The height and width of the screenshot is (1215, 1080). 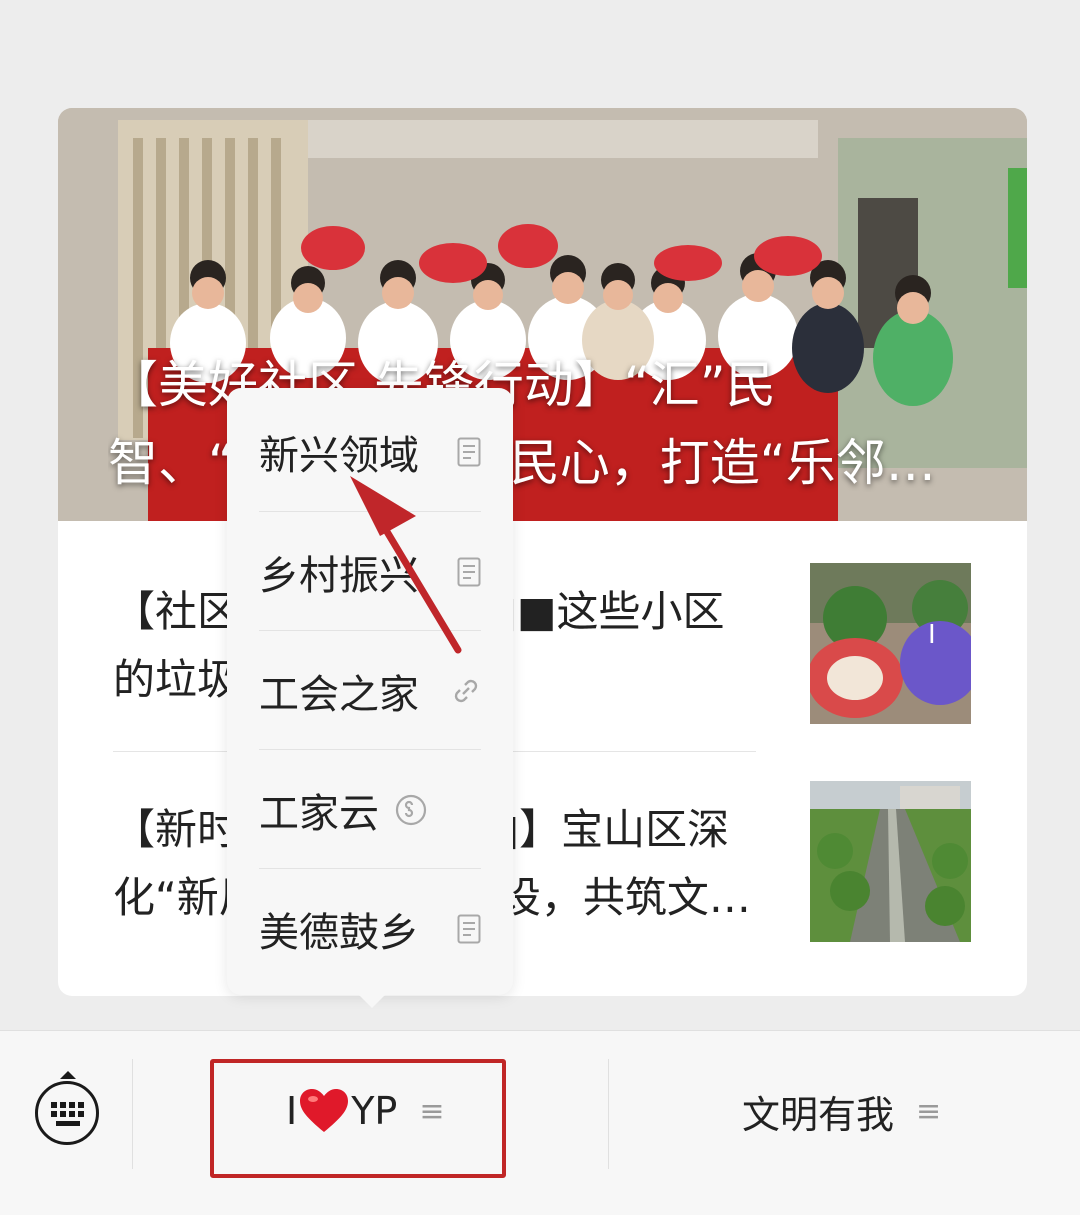 I want to click on menu-icon: ≡, so click(x=929, y=1111).